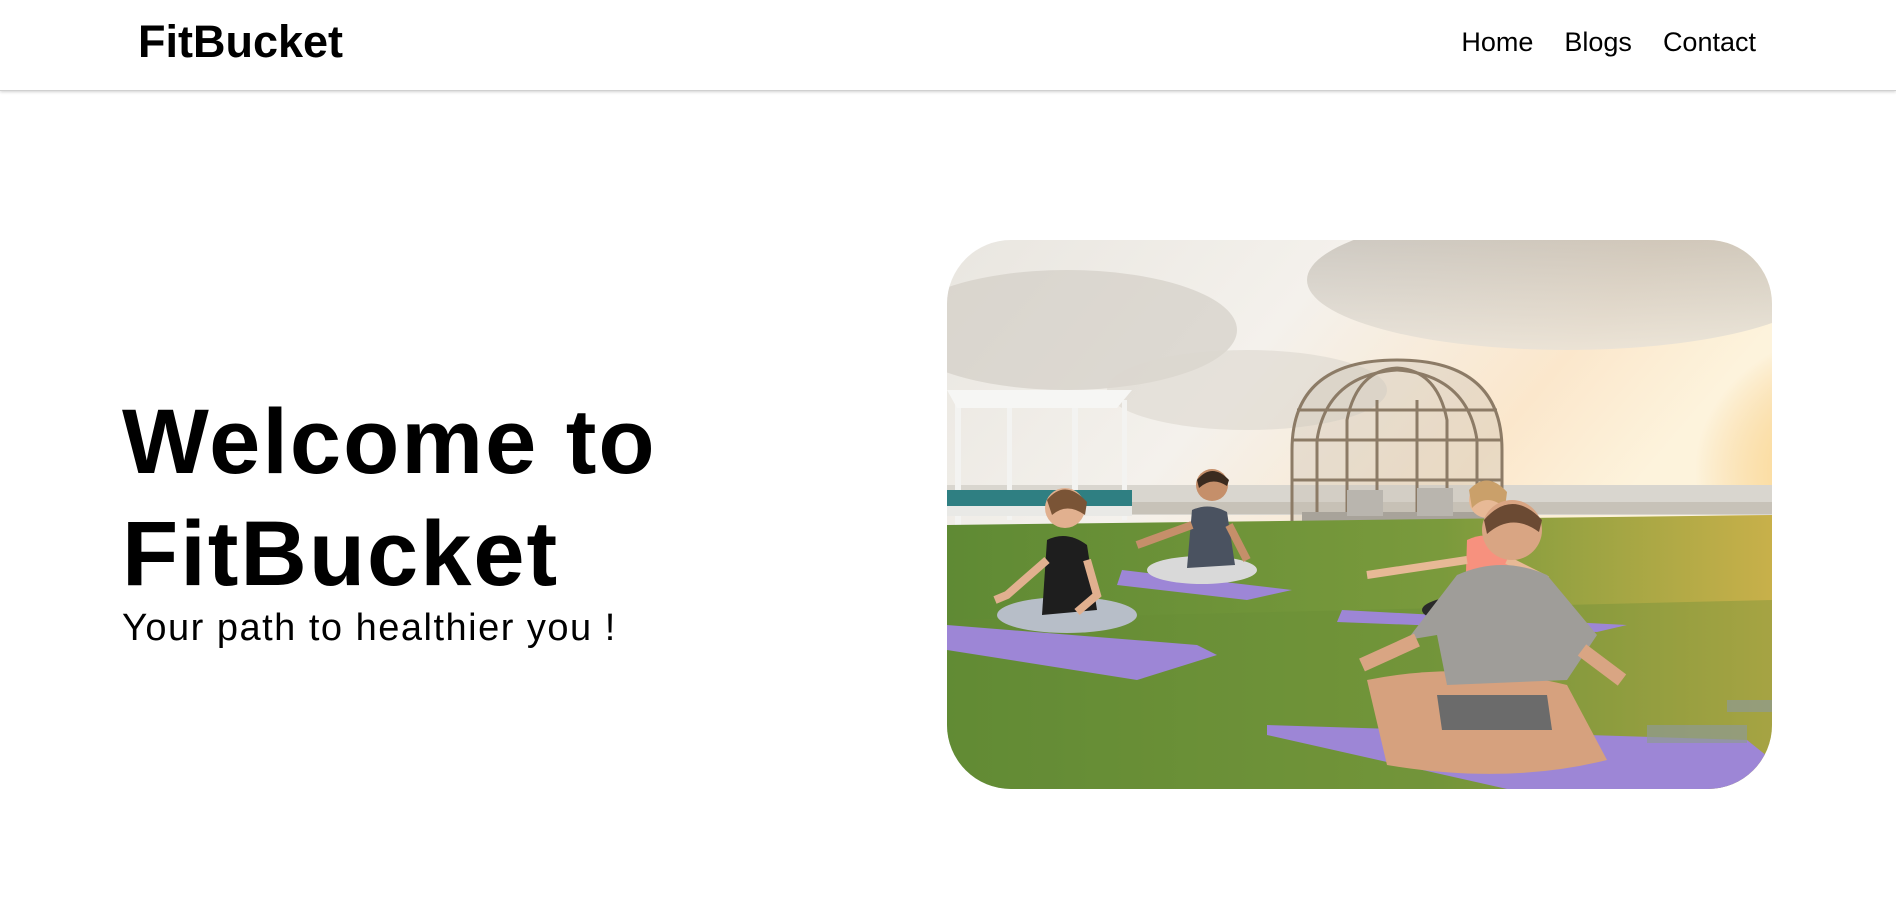  I want to click on nav-link-blogs: Blogs, so click(1598, 42).